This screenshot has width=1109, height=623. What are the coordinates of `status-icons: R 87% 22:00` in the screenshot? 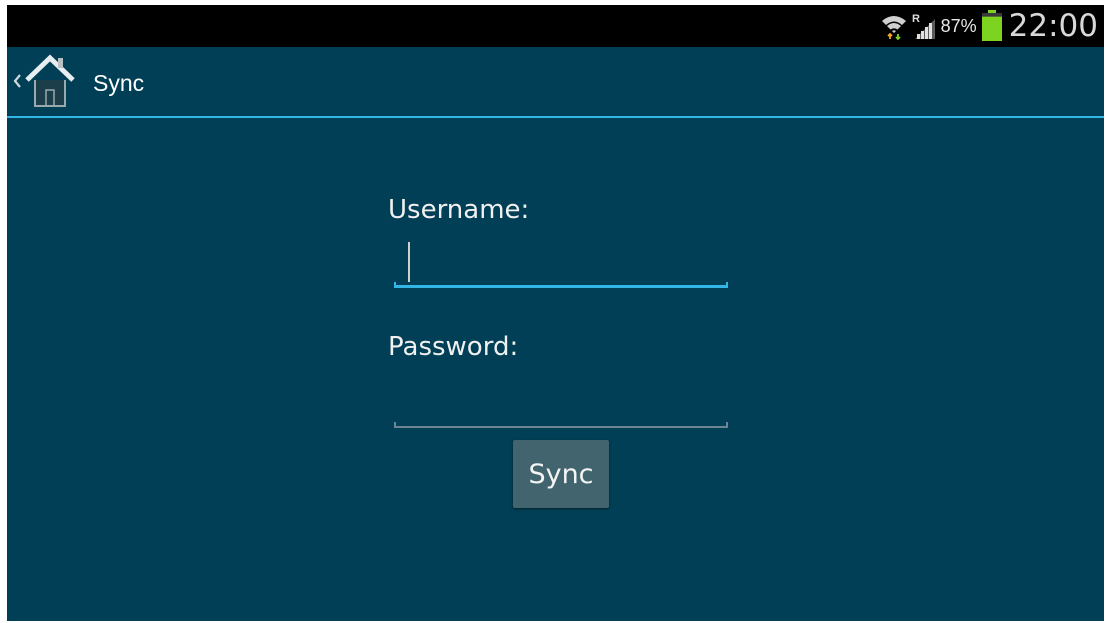 It's located at (989, 26).